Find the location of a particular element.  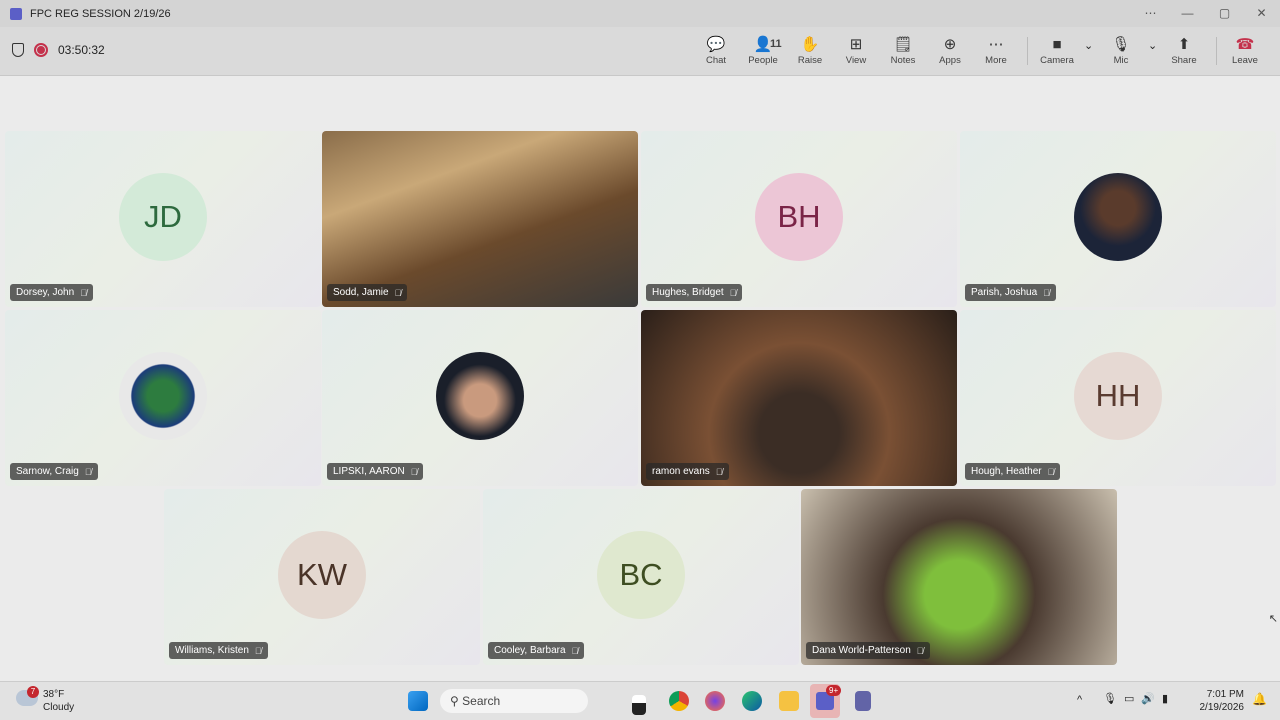

edge-icon is located at coordinates (752, 701).